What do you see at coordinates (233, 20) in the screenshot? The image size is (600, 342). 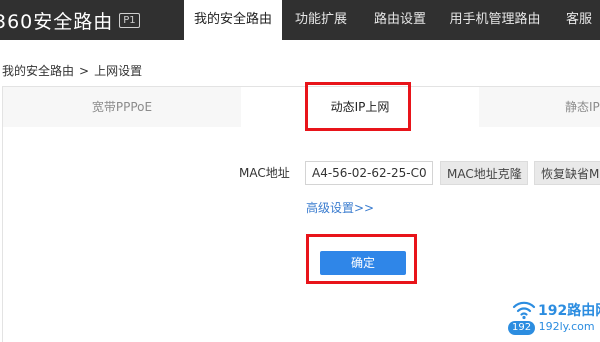 I see `nav-item-my-router: 我的安全路由` at bounding box center [233, 20].